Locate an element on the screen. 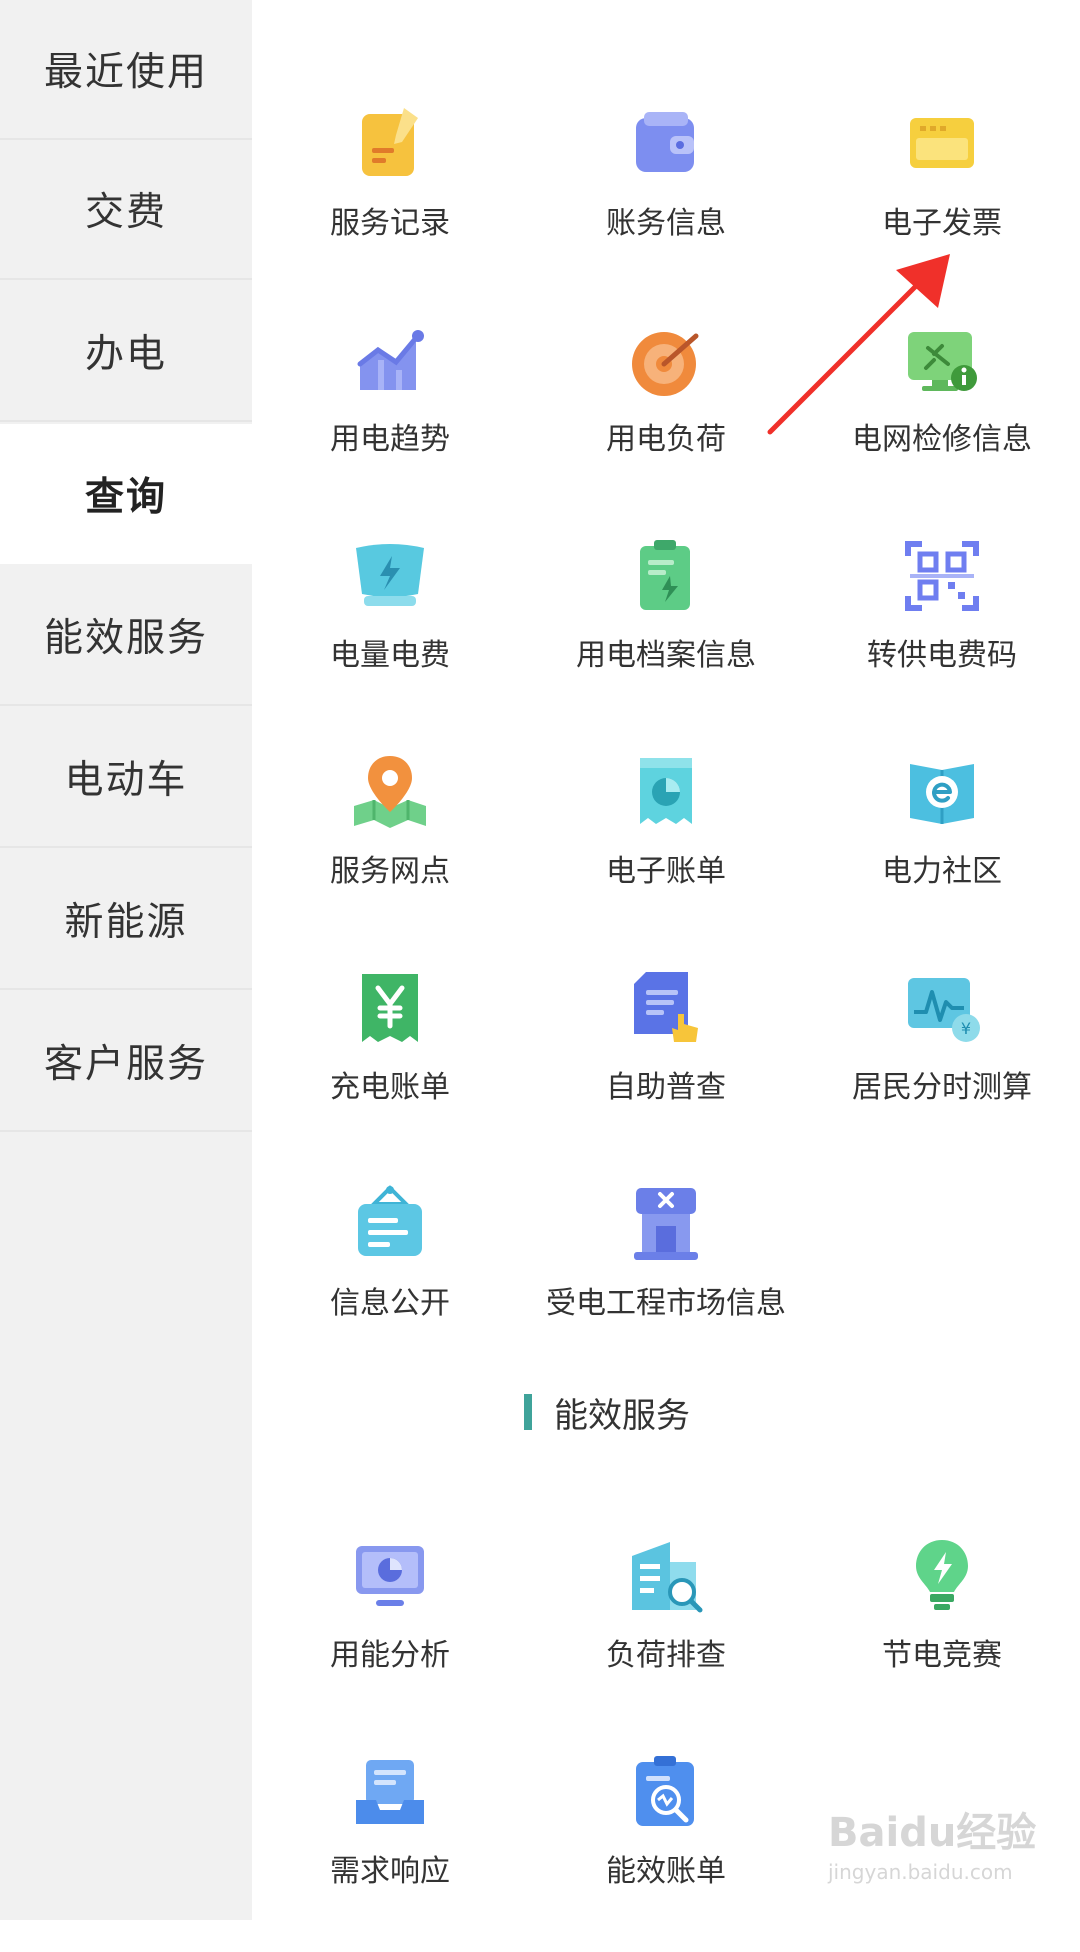 This screenshot has height=1952, width=1080. tile-label: 用能分析 is located at coordinates (390, 1655).